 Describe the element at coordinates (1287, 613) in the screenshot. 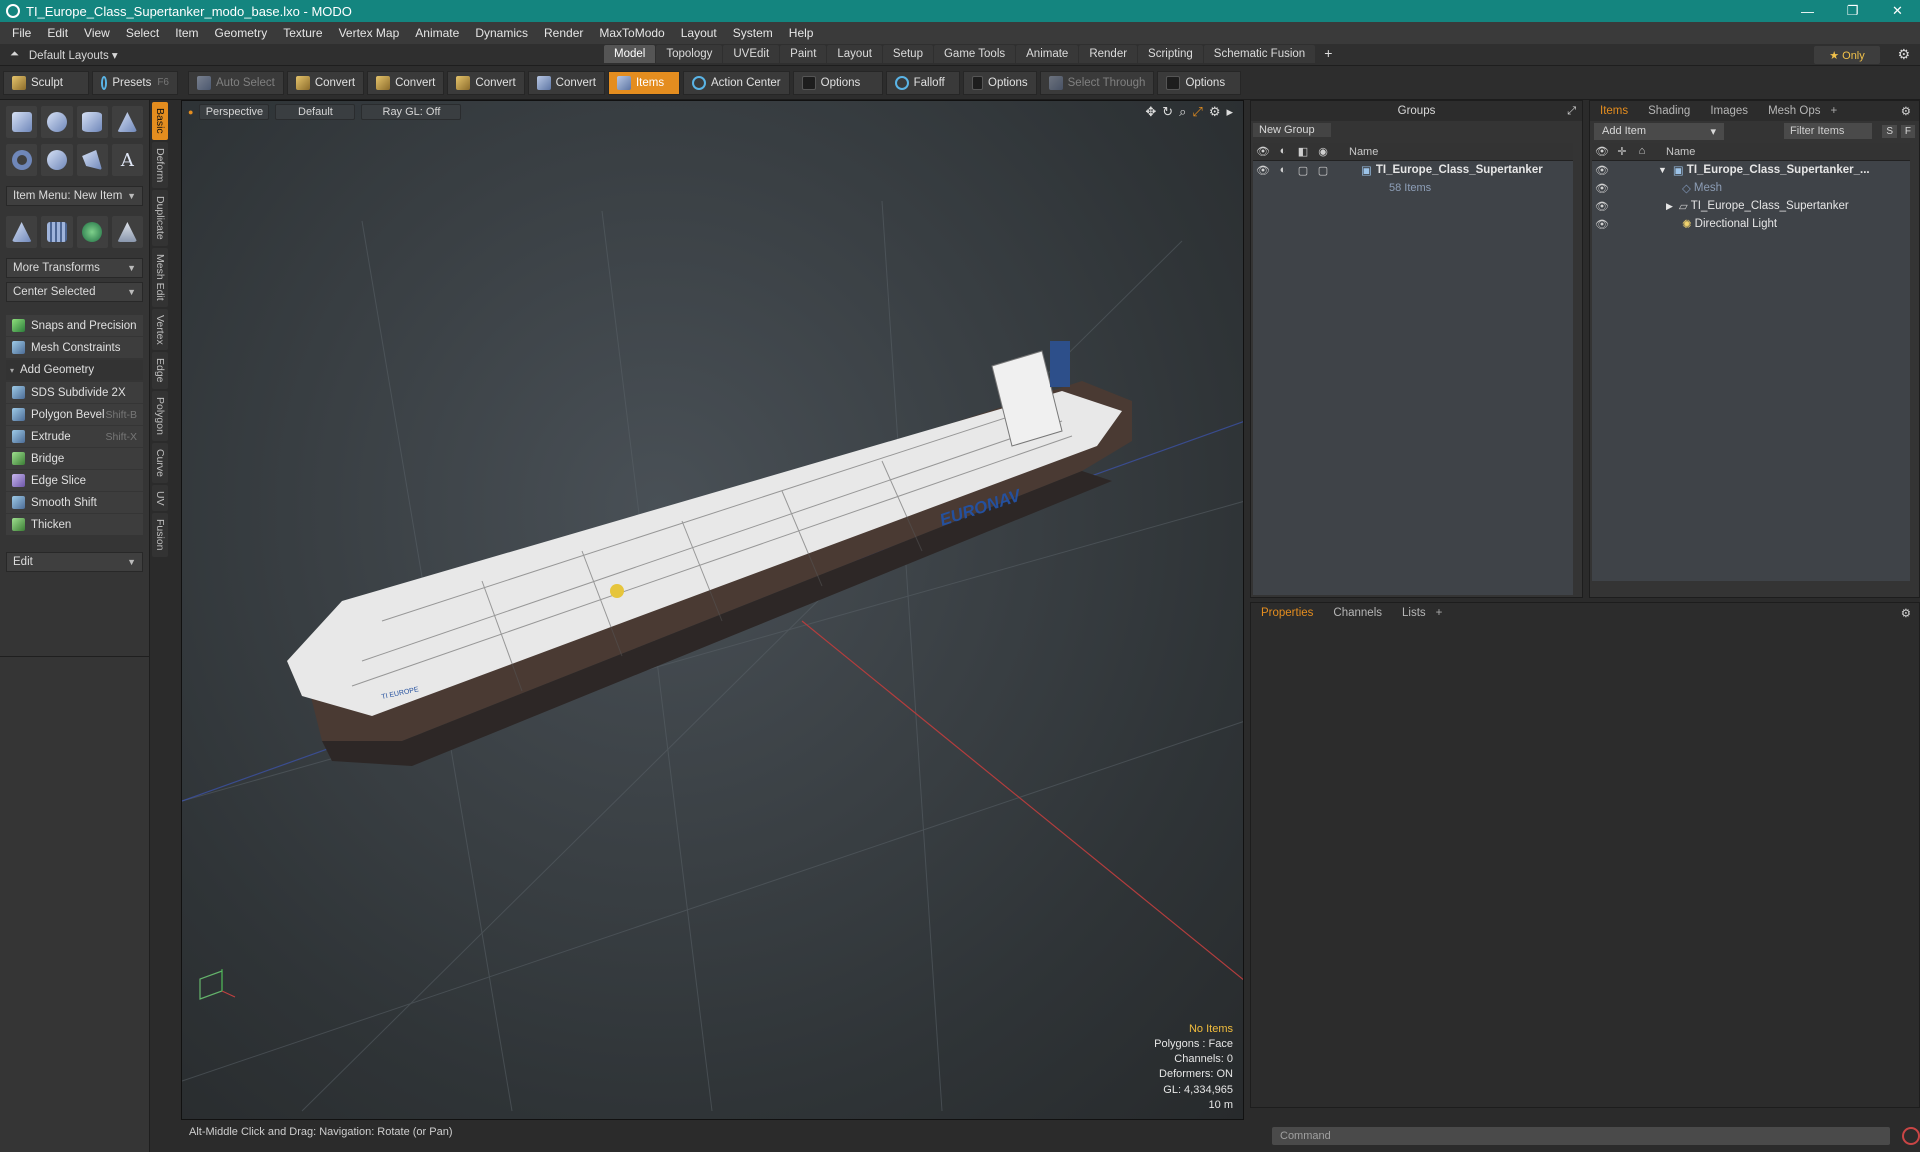

I see `tab-properties: Properties` at that location.